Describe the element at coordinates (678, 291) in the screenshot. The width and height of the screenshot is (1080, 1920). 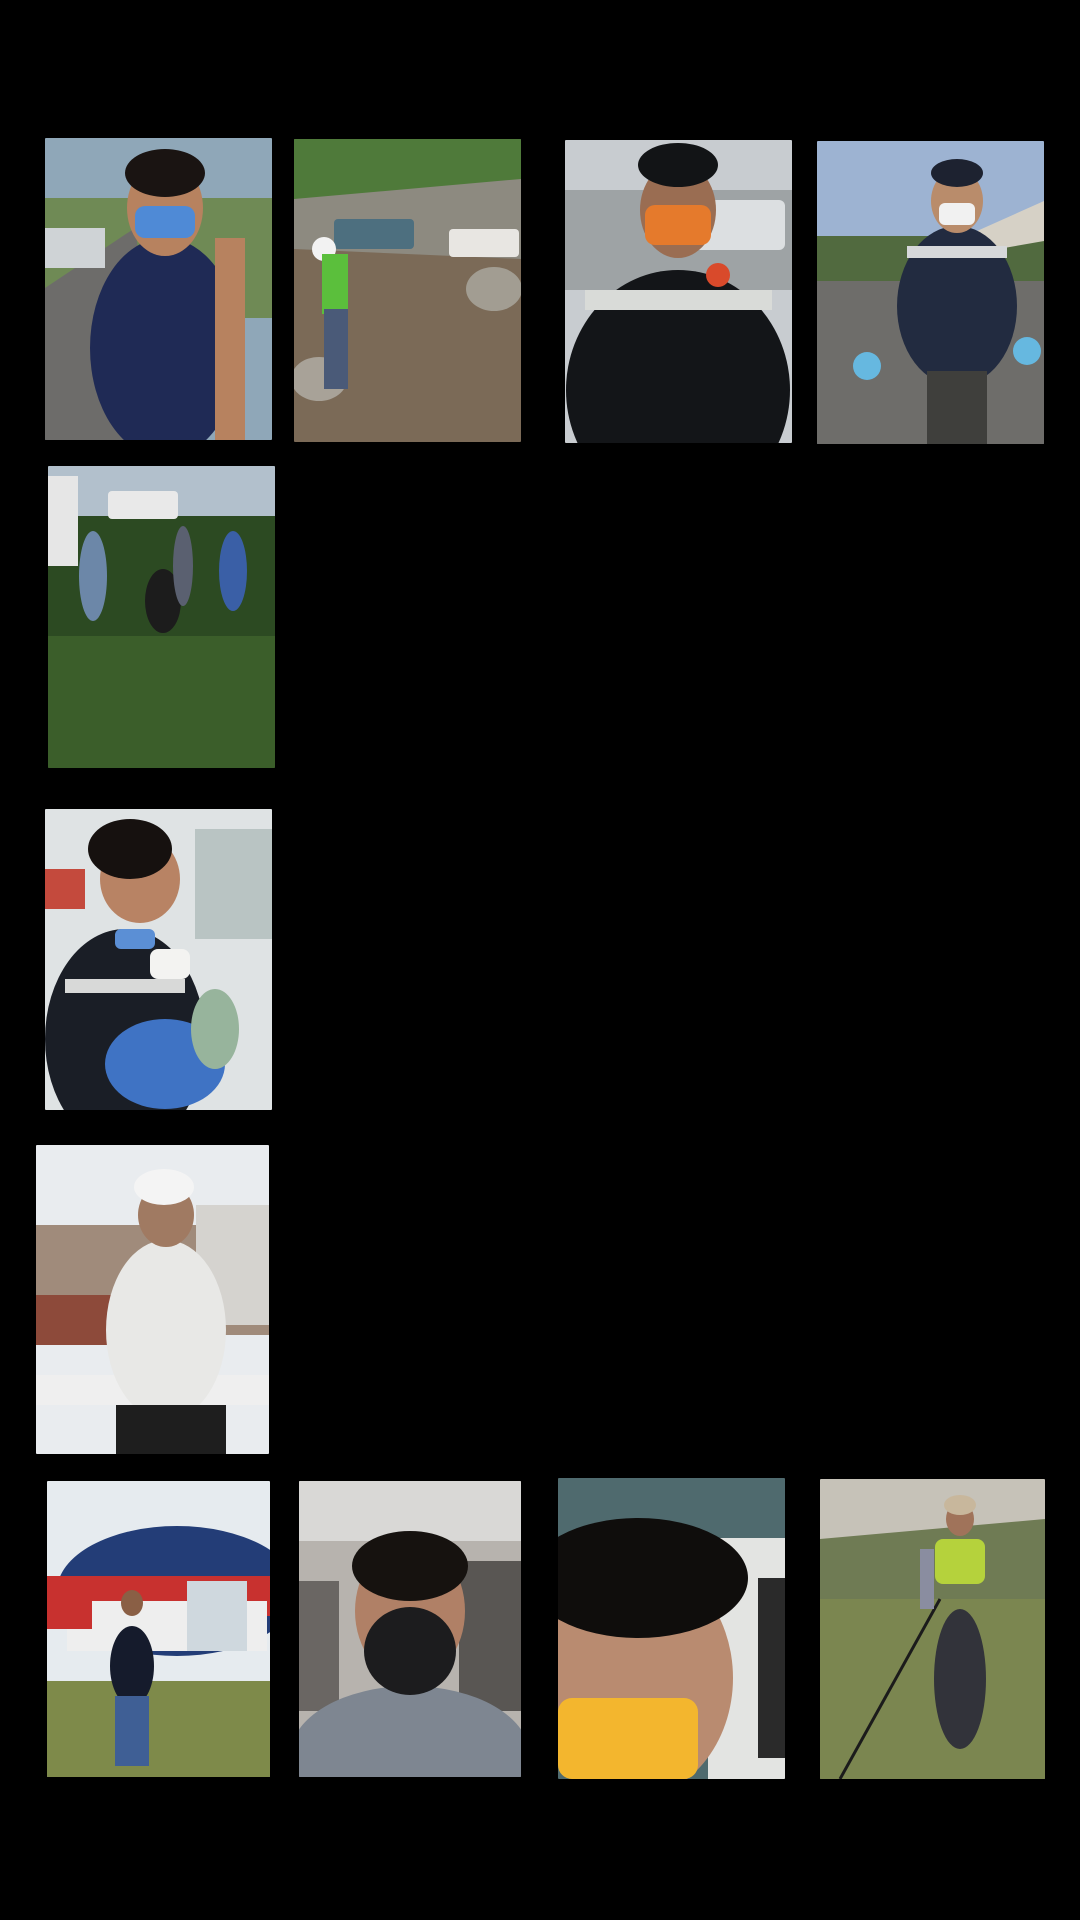
I see `photo-rescuer-orange-mask` at that location.